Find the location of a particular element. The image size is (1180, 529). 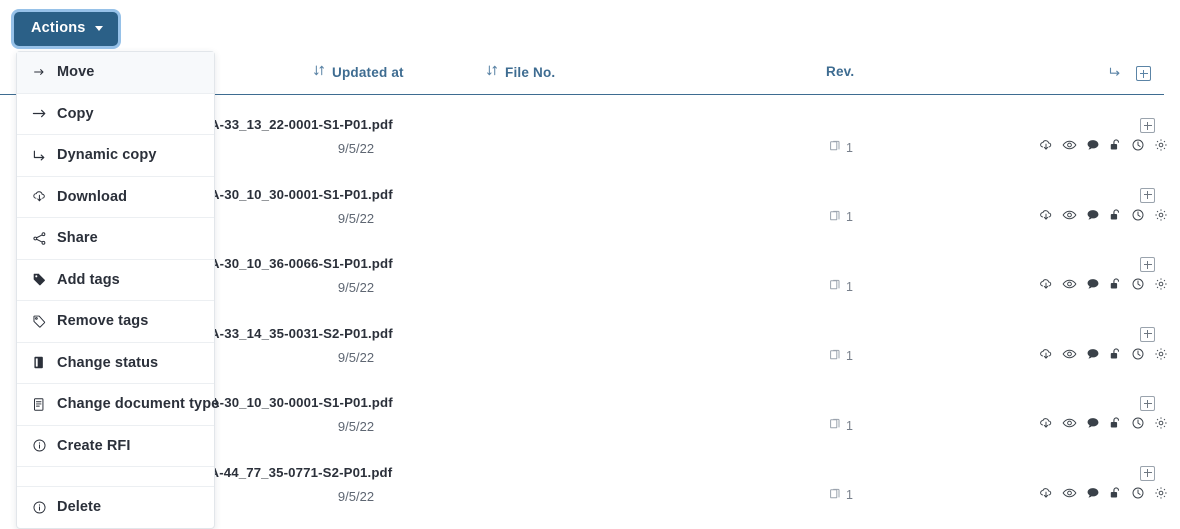

menu-item-label: Add tags is located at coordinates (88, 279).